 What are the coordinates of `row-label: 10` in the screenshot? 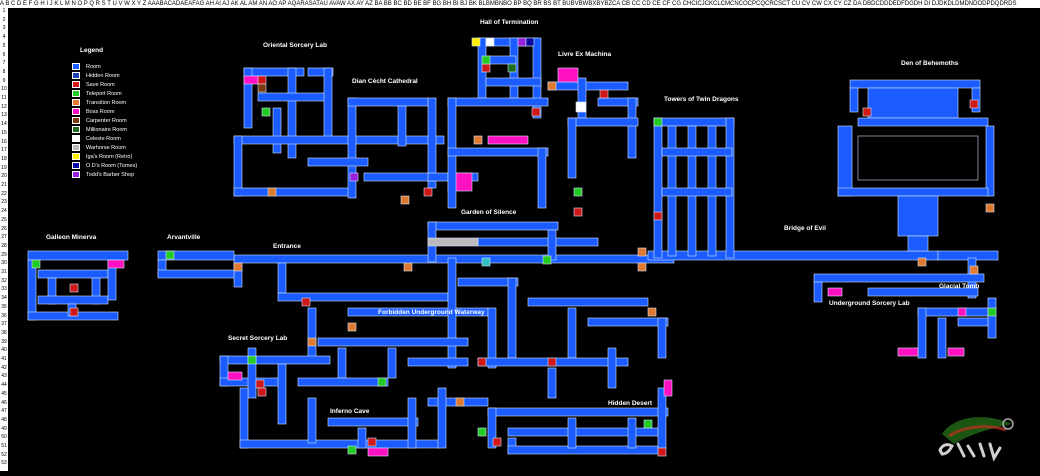 It's located at (4, 89).